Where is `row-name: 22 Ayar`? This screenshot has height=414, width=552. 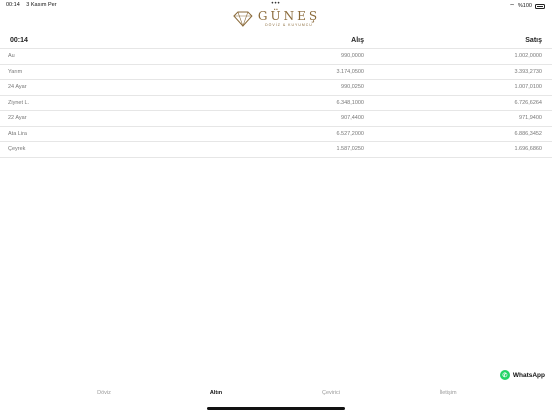
row-name: 22 Ayar is located at coordinates (17, 118).